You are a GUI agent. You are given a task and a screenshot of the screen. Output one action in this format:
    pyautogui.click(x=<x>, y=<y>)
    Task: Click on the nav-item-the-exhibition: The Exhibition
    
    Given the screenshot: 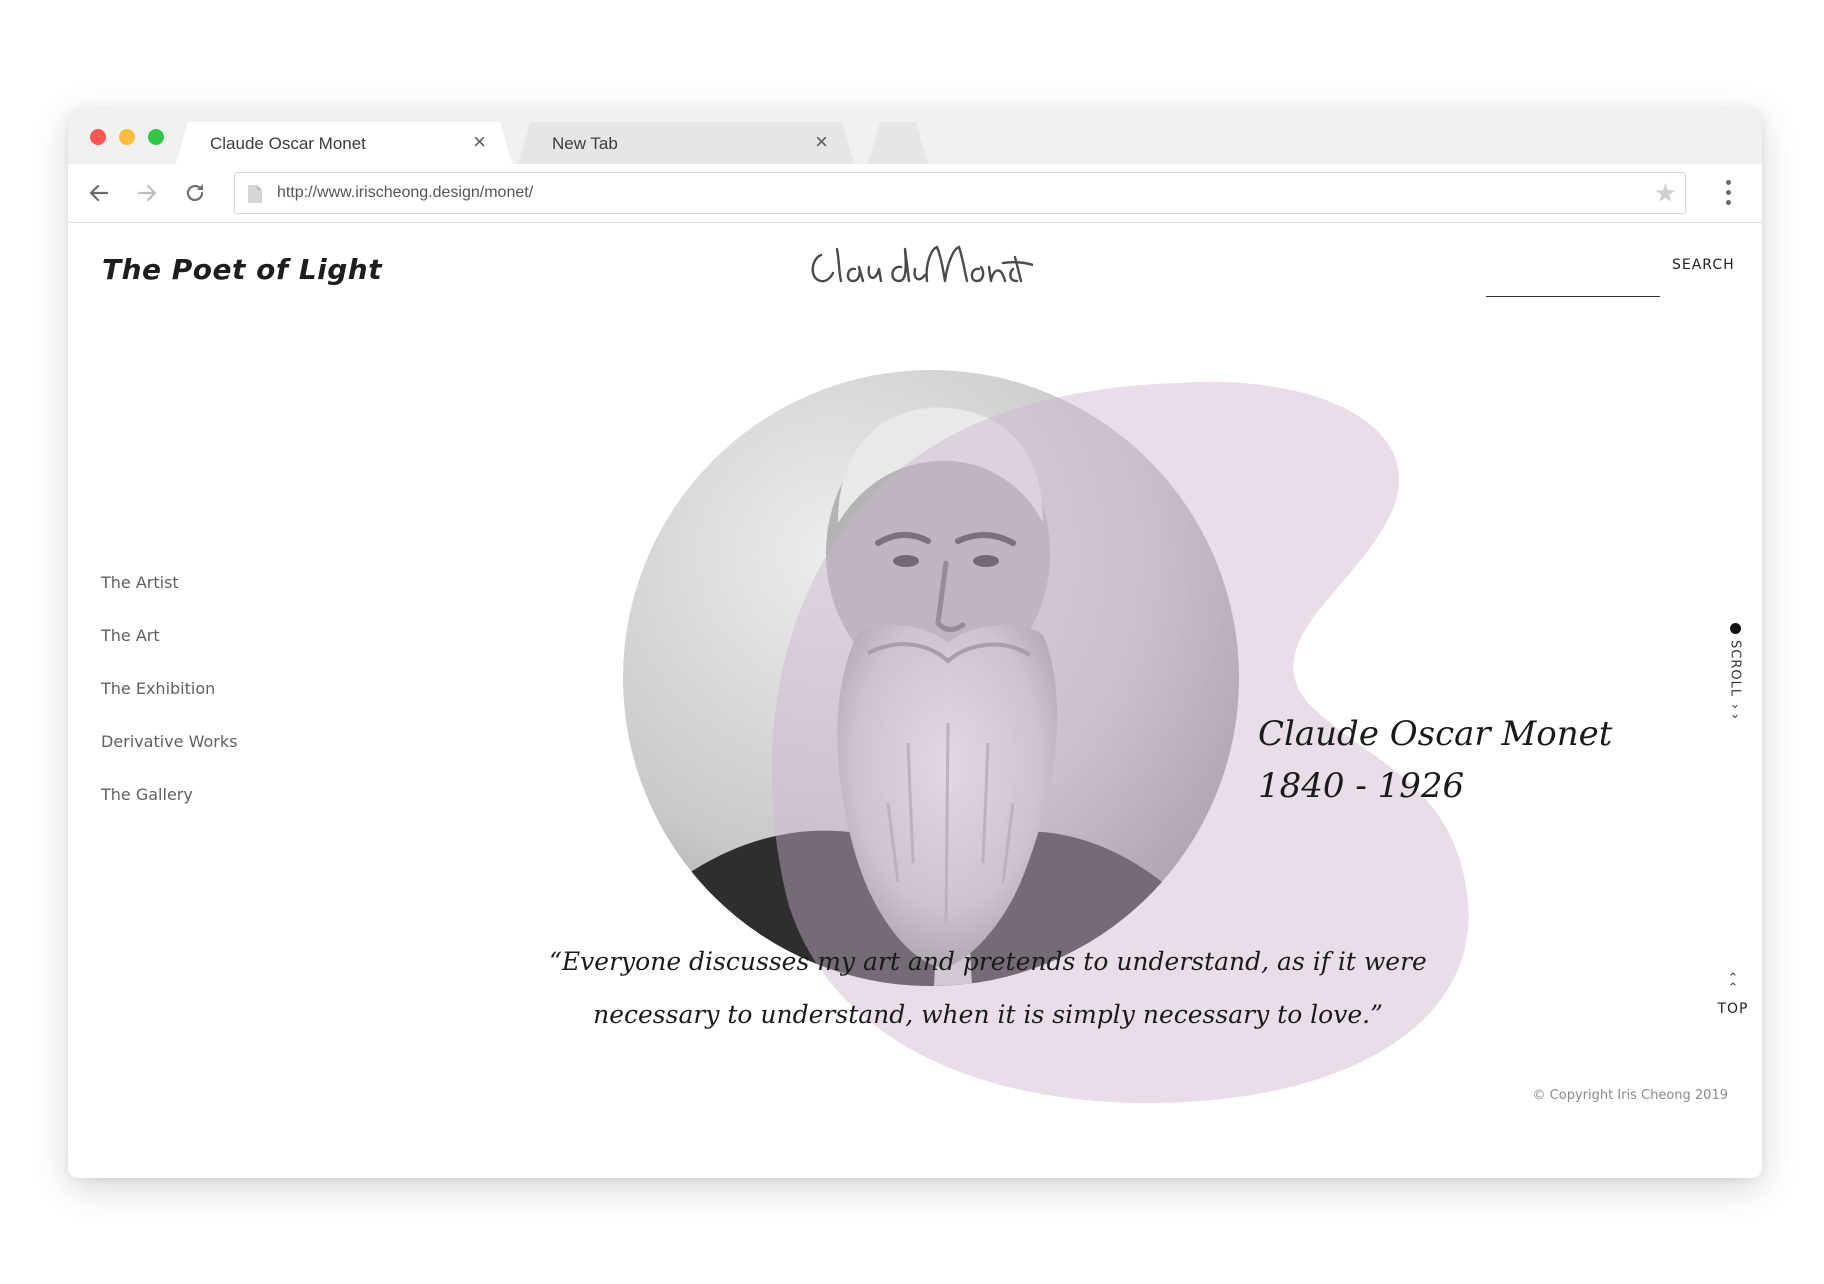 What is the action you would take?
    pyautogui.click(x=169, y=705)
    